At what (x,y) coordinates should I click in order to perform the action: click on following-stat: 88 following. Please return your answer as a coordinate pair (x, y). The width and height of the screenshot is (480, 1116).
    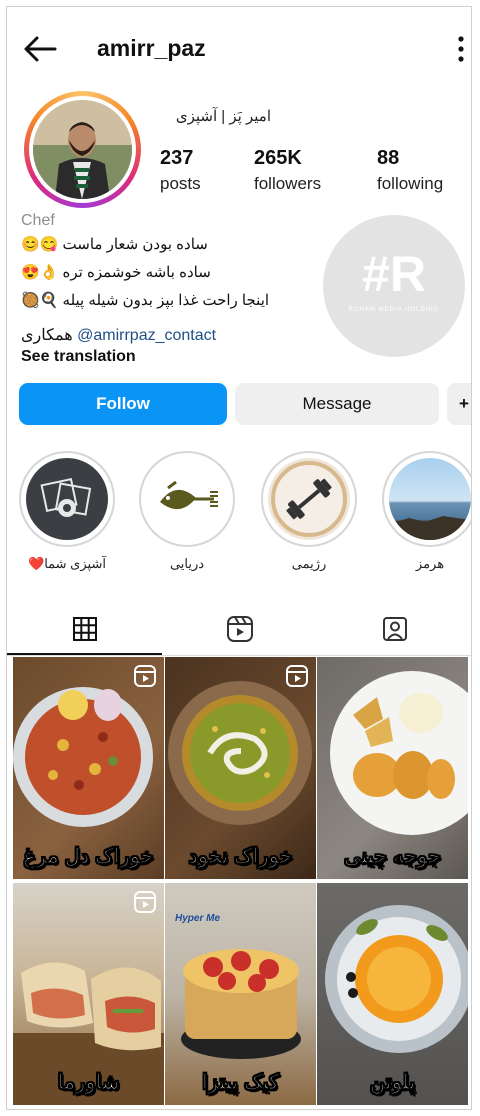
    Looking at the image, I should click on (410, 170).